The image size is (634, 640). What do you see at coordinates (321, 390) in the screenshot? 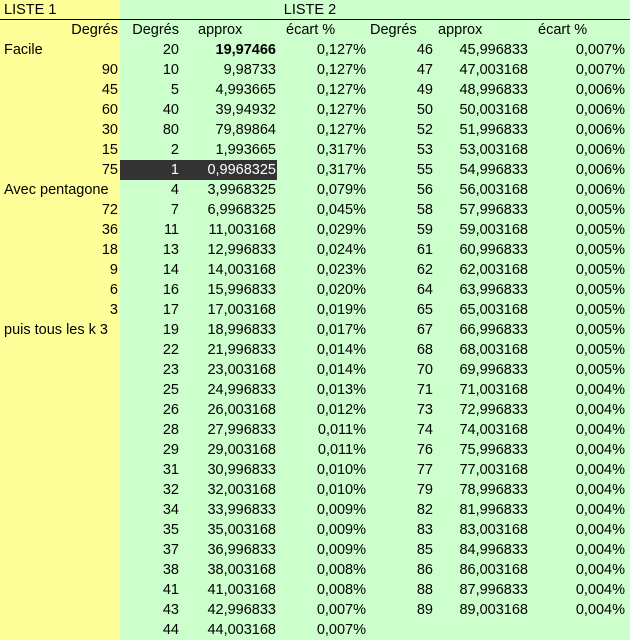
I see `ecart-cell: 0,013%` at bounding box center [321, 390].